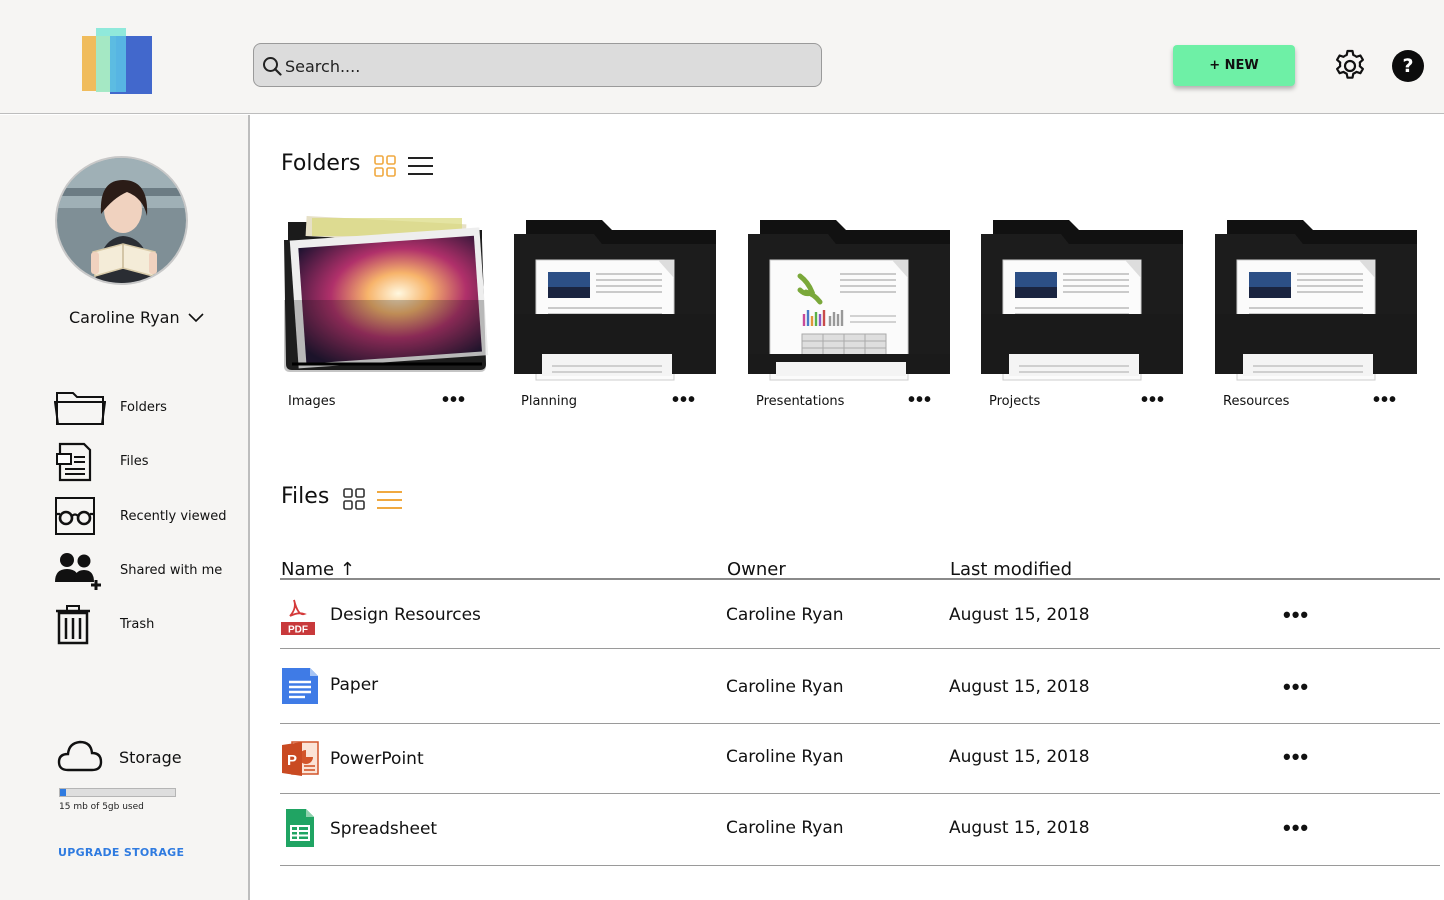 The width and height of the screenshot is (1444, 900). I want to click on projects-folder-icon, so click(1084, 299).